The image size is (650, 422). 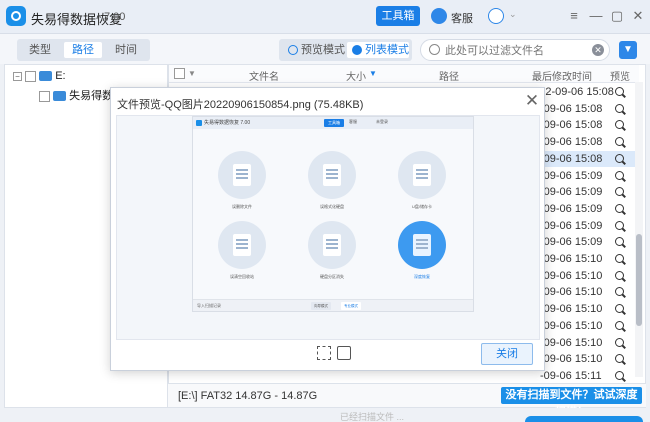 What do you see at coordinates (507, 354) in the screenshot?
I see `close-dialog-button: 关闭` at bounding box center [507, 354].